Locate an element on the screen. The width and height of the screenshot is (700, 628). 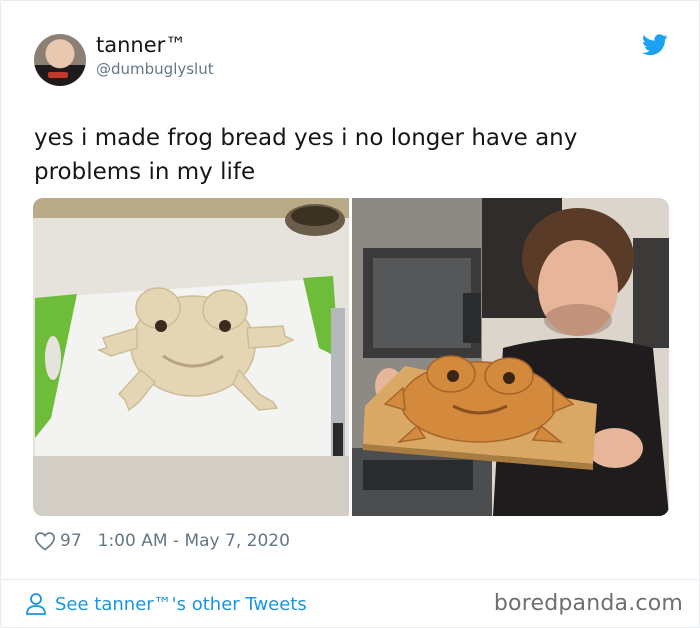
avatar-shirt-logo is located at coordinates (58, 75).